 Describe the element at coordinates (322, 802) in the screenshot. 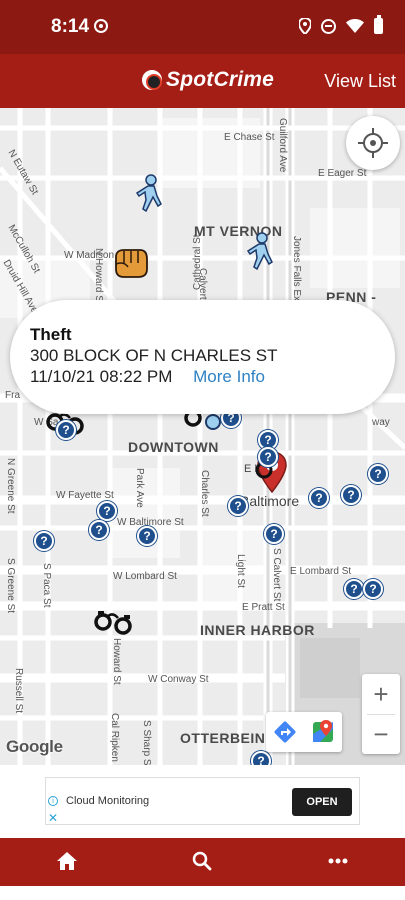

I see `ad-open-button: OPEN` at that location.